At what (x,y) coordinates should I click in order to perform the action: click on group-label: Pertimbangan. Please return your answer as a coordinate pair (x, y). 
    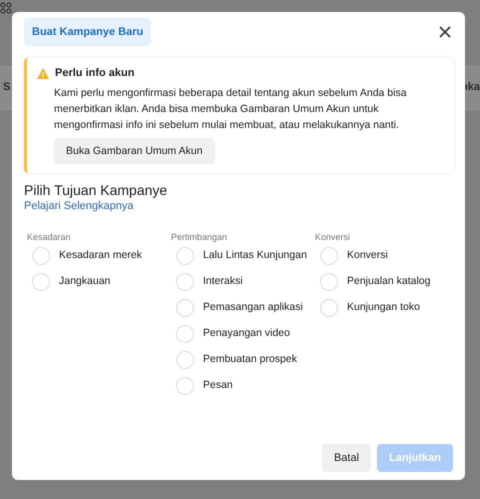
    Looking at the image, I should click on (199, 237).